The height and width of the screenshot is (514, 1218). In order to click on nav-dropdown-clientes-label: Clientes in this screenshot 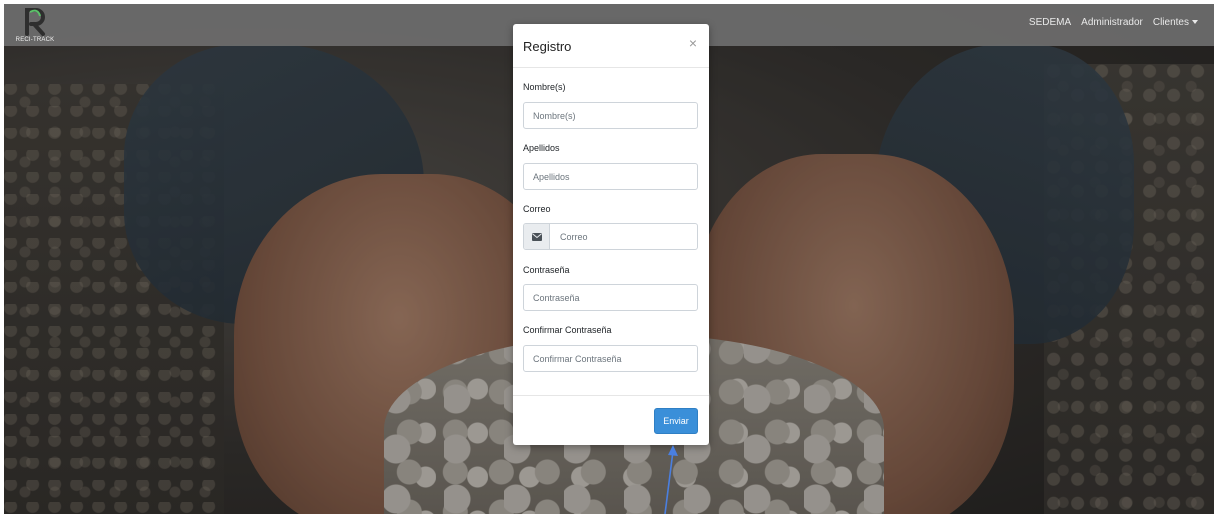, I will do `click(1170, 22)`.